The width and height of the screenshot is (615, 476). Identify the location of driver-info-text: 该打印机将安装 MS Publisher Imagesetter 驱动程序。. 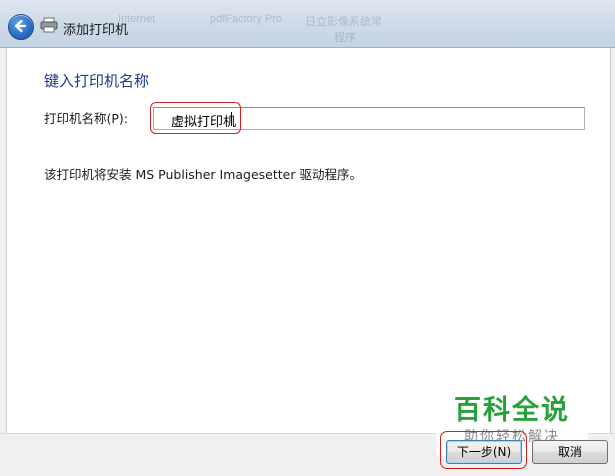
(203, 174).